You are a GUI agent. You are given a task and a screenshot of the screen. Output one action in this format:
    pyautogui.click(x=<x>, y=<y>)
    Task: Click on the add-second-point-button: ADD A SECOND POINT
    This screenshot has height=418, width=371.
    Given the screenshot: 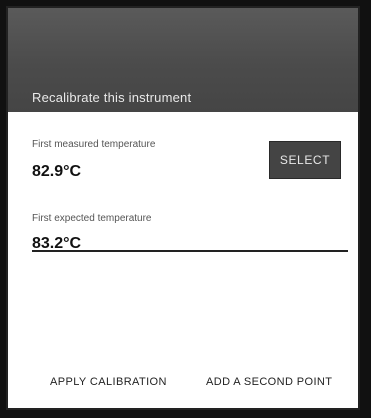 What is the action you would take?
    pyautogui.click(x=269, y=382)
    